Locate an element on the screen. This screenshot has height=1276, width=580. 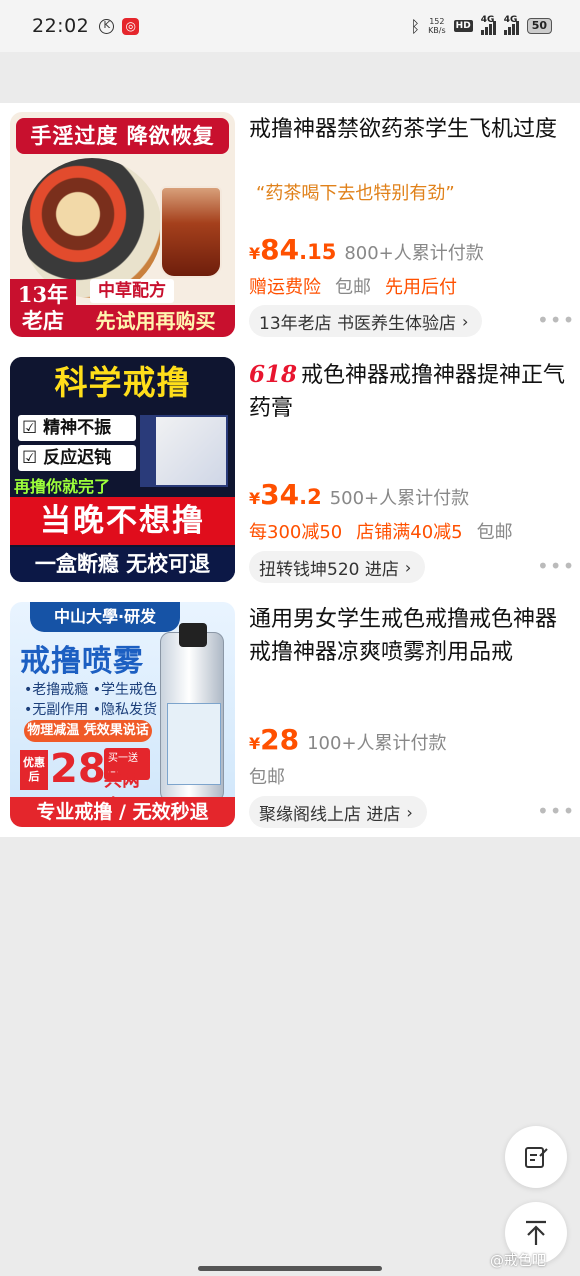
image-headline: 科学戒撸 is located at coordinates (122, 383).